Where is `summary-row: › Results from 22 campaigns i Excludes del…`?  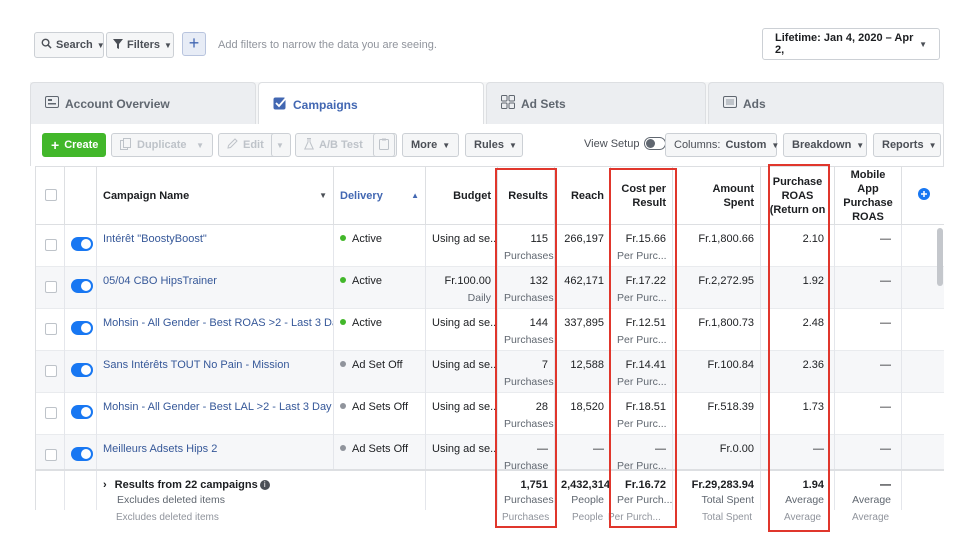 summary-row: › Results from 22 campaigns i Excludes del… is located at coordinates (490, 491).